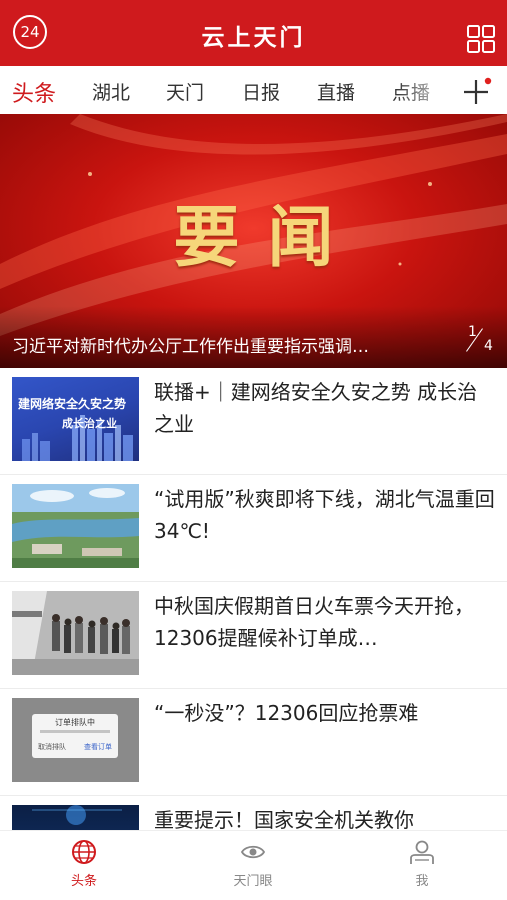 This screenshot has width=507, height=900. What do you see at coordinates (77, 815) in the screenshot?
I see `cyber-security-image` at bounding box center [77, 815].